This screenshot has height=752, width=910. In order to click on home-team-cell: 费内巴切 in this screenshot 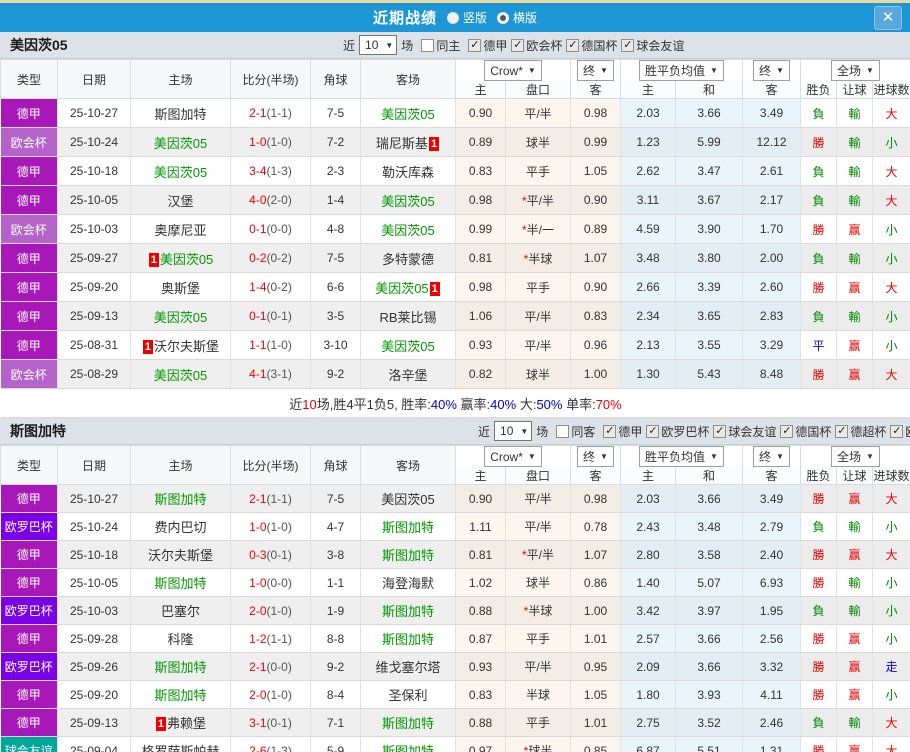, I will do `click(180, 526)`.